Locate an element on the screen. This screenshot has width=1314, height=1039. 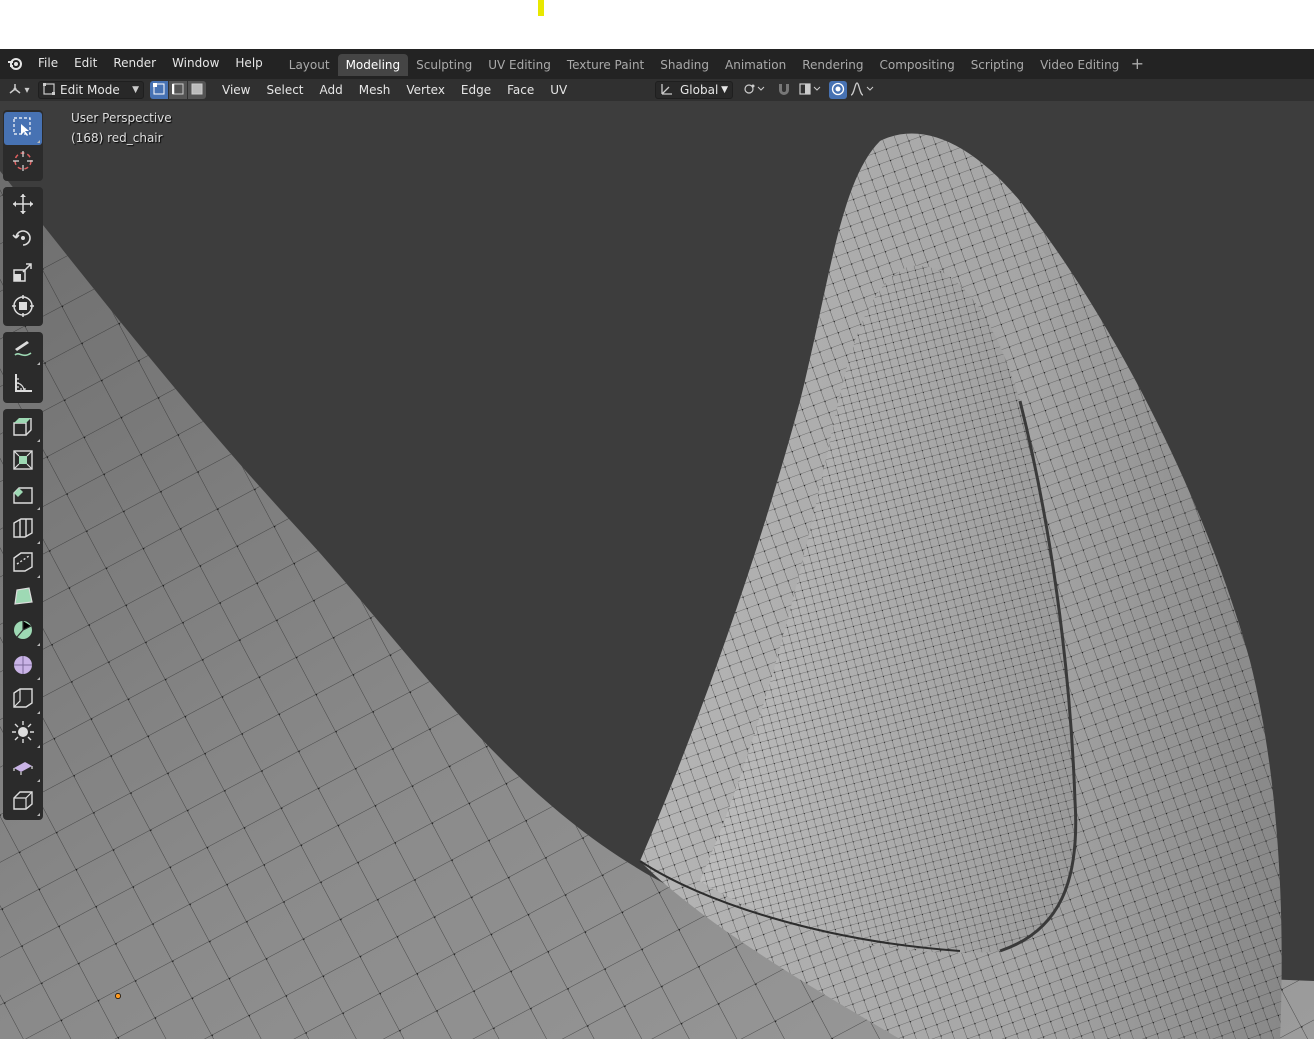
falloff-curve-icon is located at coordinates (862, 90).